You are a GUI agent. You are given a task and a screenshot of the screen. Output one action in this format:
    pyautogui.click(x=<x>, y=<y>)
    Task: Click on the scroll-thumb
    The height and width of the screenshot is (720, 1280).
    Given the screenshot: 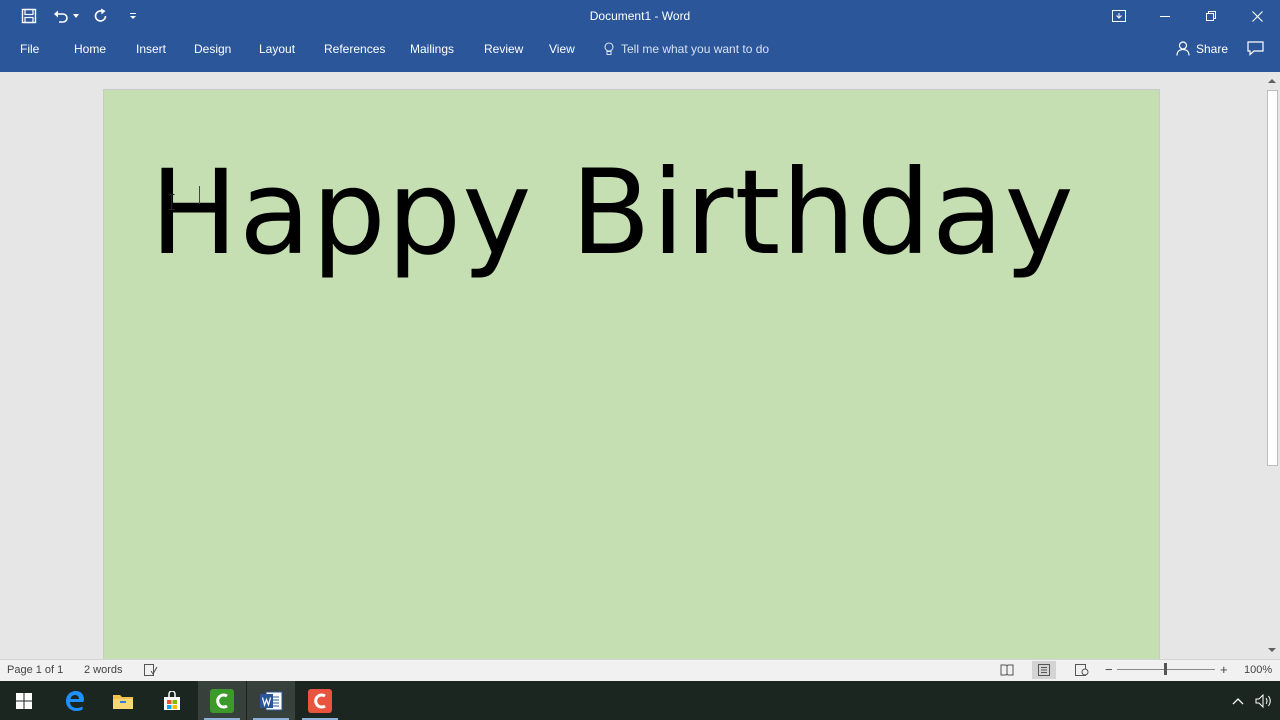 What is the action you would take?
    pyautogui.click(x=1272, y=278)
    